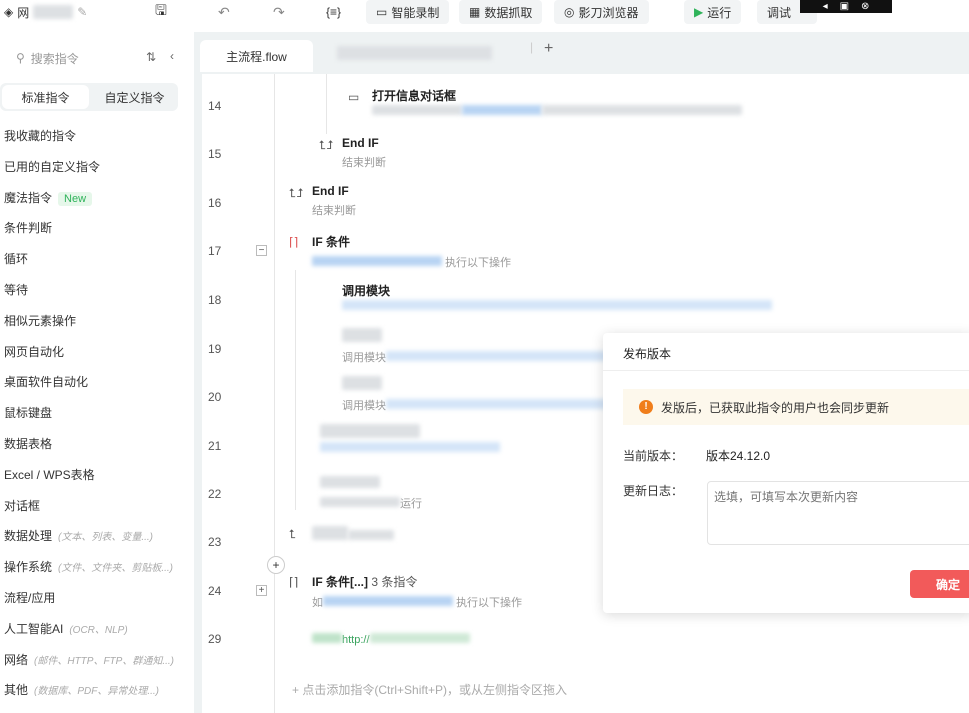 Image resolution: width=969 pixels, height=713 pixels. Describe the element at coordinates (28, 443) in the screenshot. I see `sidebar-item: 数据表格` at that location.